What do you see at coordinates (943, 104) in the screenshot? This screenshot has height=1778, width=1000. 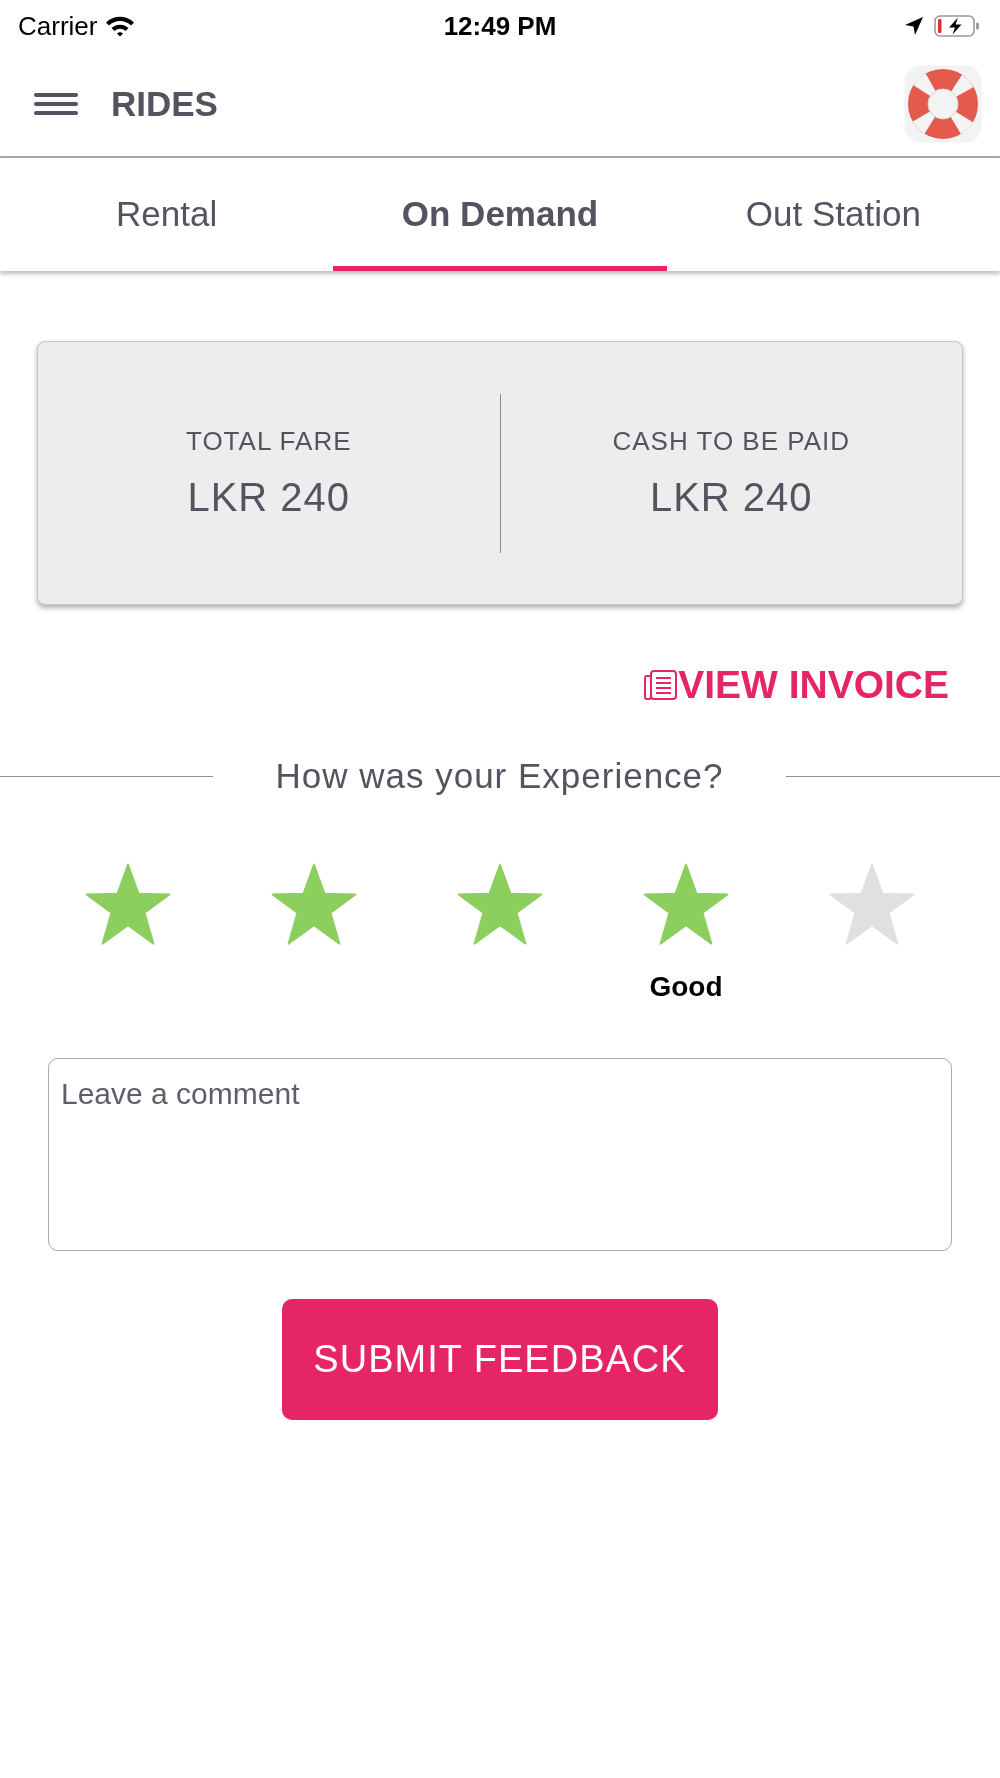 I see `lifebuoy-icon` at bounding box center [943, 104].